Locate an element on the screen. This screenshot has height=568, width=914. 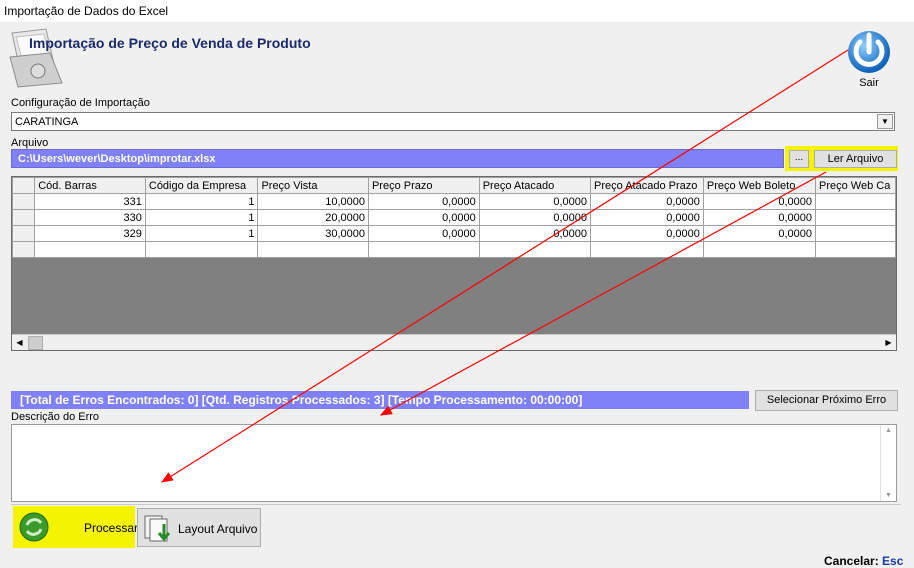
column-header: Preço Prazo is located at coordinates (423, 185).